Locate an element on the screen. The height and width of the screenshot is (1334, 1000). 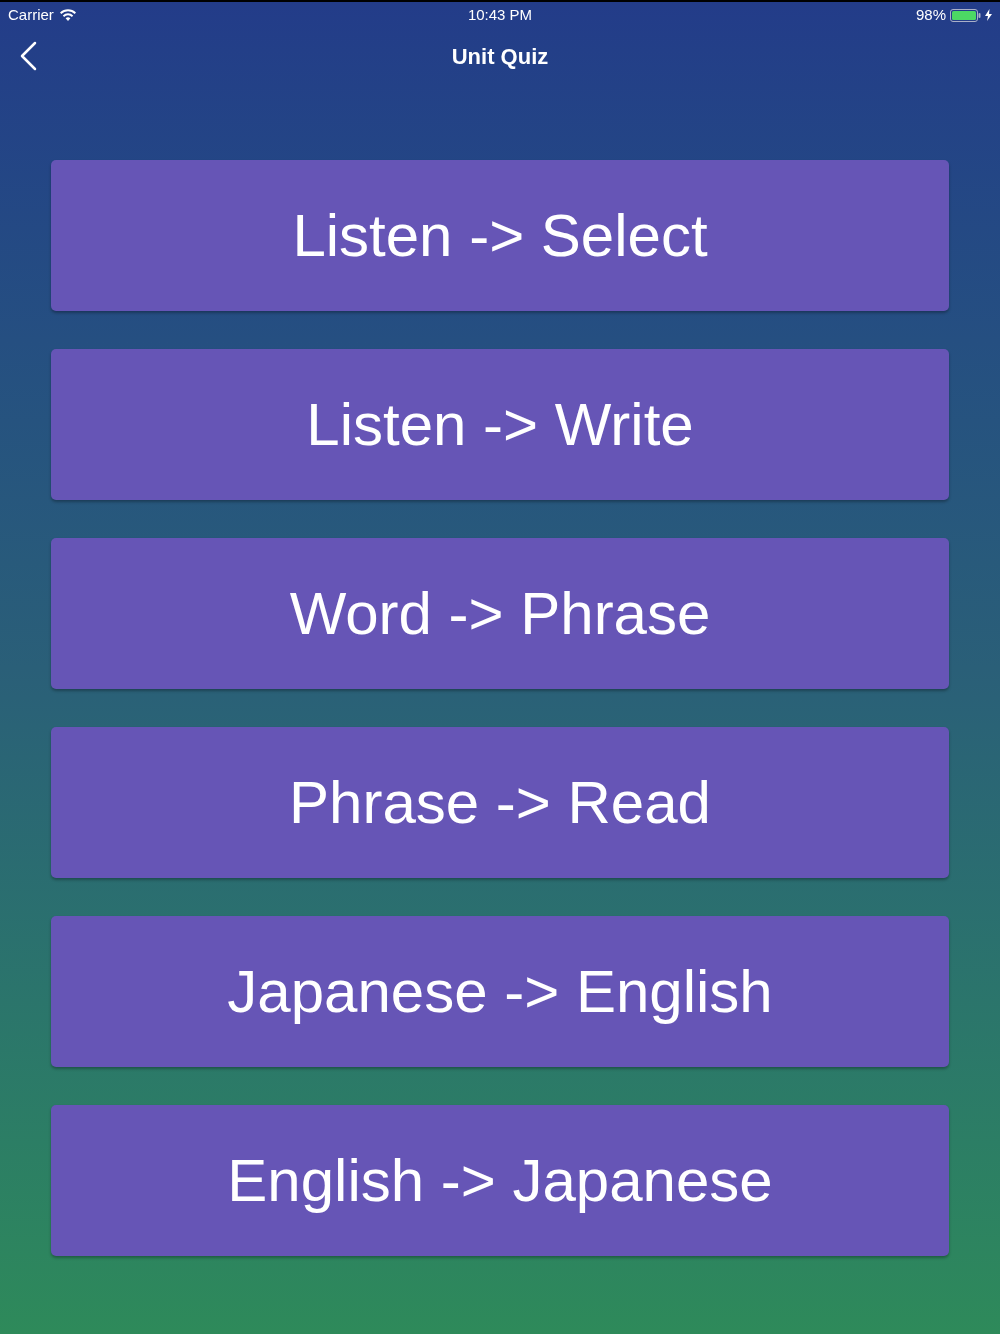
battery-icon is located at coordinates (965, 15).